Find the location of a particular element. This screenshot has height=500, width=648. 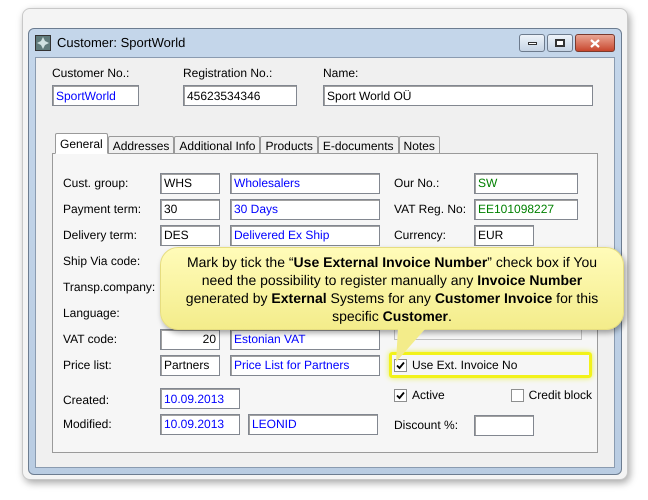

input-field: Price List for Partners is located at coordinates (305, 365).